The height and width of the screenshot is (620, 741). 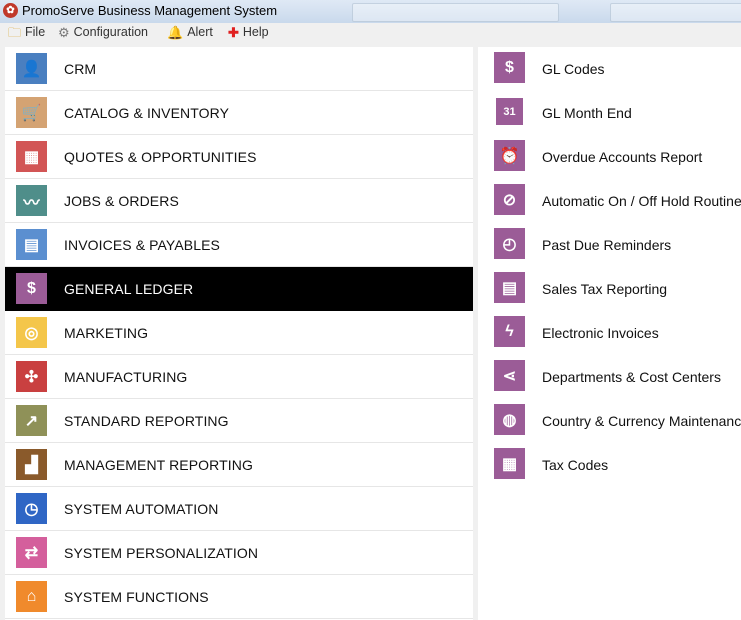 What do you see at coordinates (31, 376) in the screenshot?
I see `network-icon: ✣` at bounding box center [31, 376].